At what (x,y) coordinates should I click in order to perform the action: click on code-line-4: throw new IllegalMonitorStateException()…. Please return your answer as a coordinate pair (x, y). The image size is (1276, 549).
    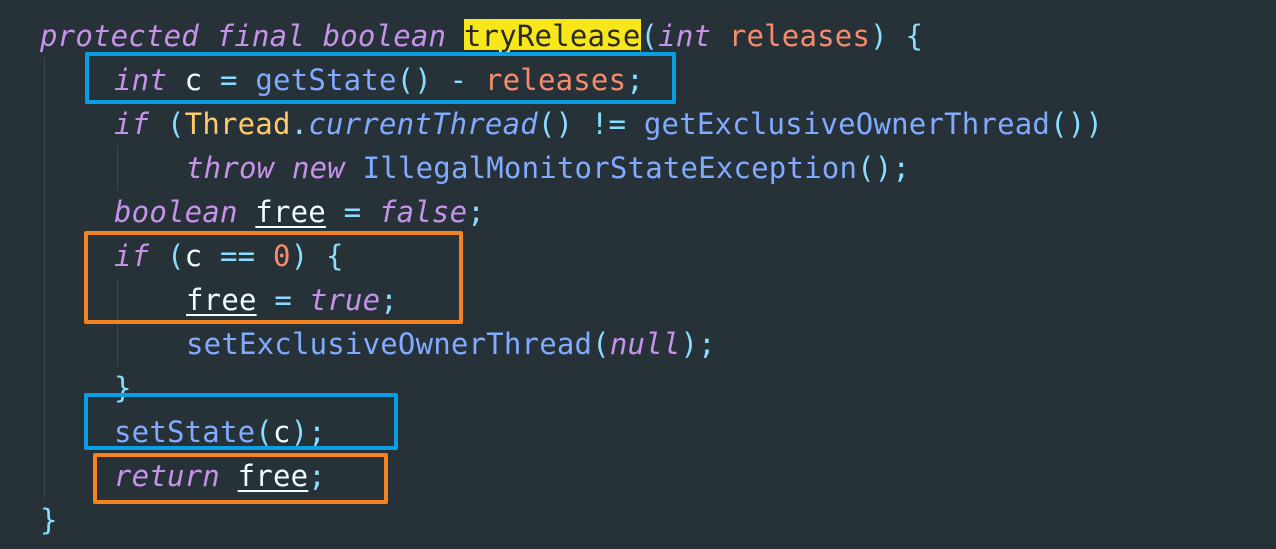
    Looking at the image, I should click on (548, 168).